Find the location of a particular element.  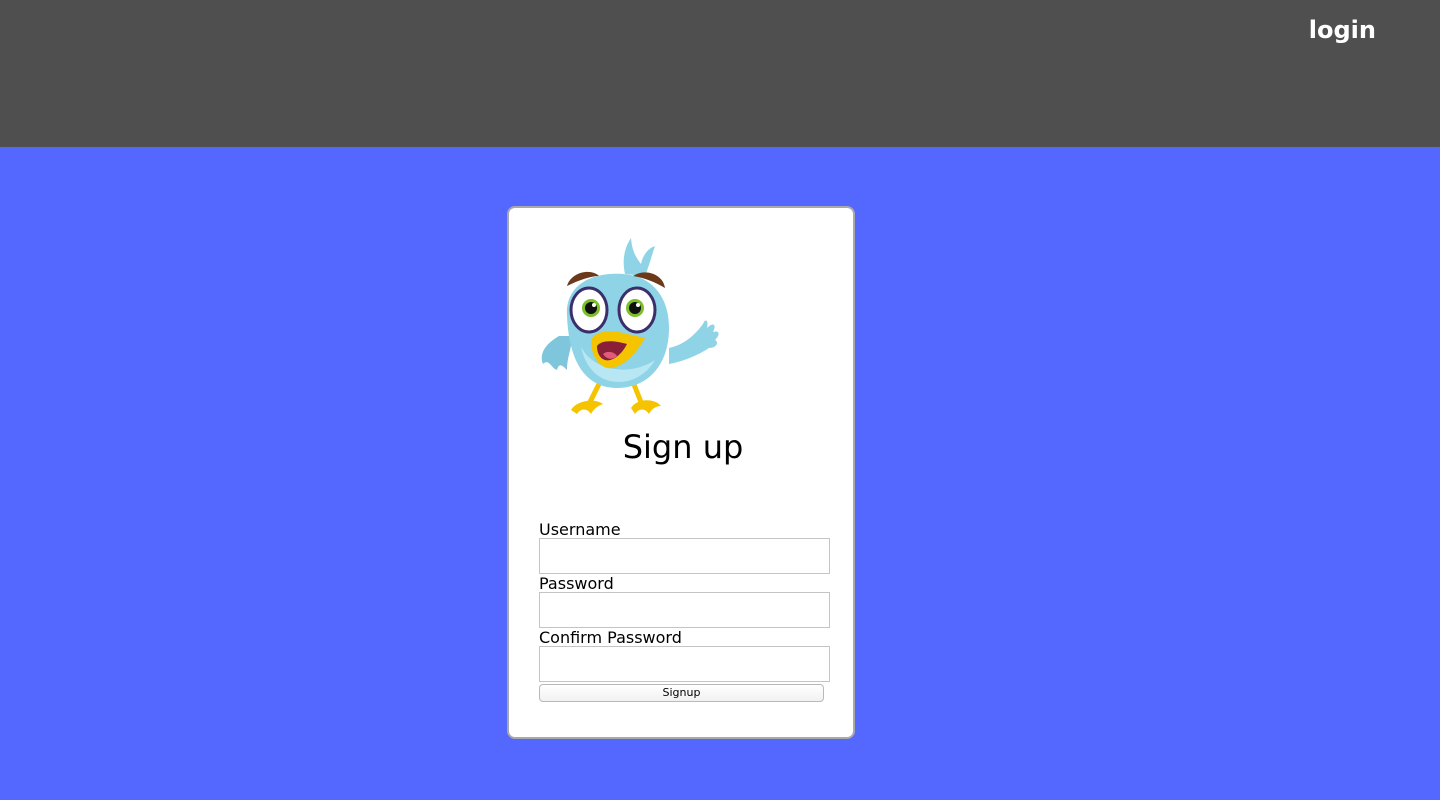

bird-mascot-icon is located at coordinates (630, 326).